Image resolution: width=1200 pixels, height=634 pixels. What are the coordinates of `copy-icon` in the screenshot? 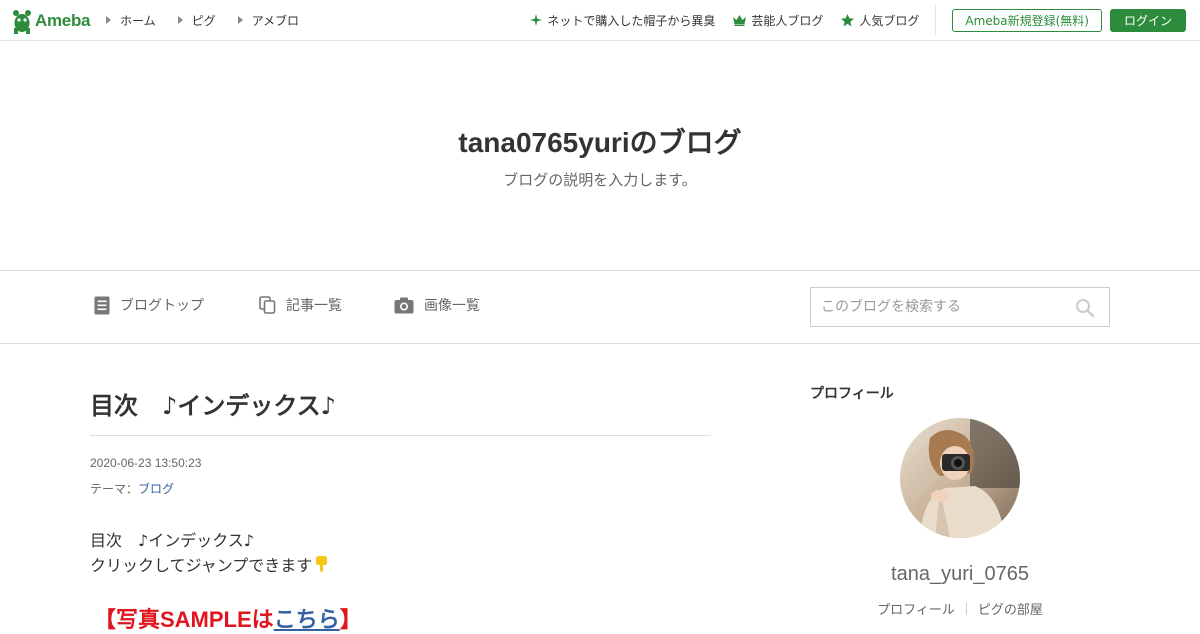 It's located at (267, 305).